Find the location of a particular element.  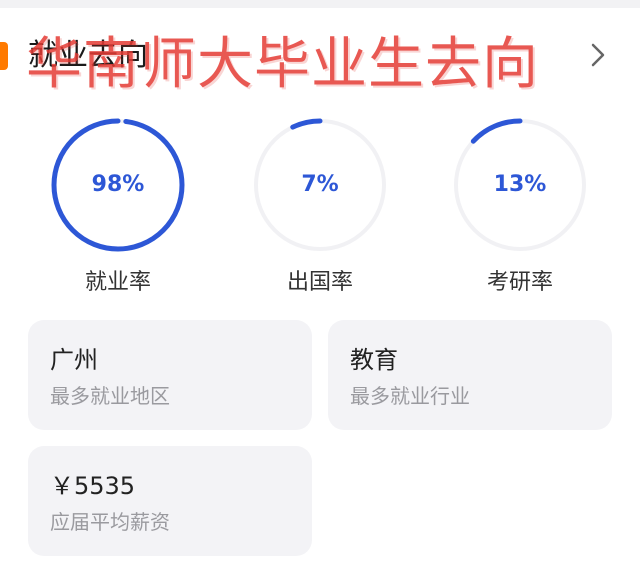

card-description: 最多就业地区 is located at coordinates (110, 396).